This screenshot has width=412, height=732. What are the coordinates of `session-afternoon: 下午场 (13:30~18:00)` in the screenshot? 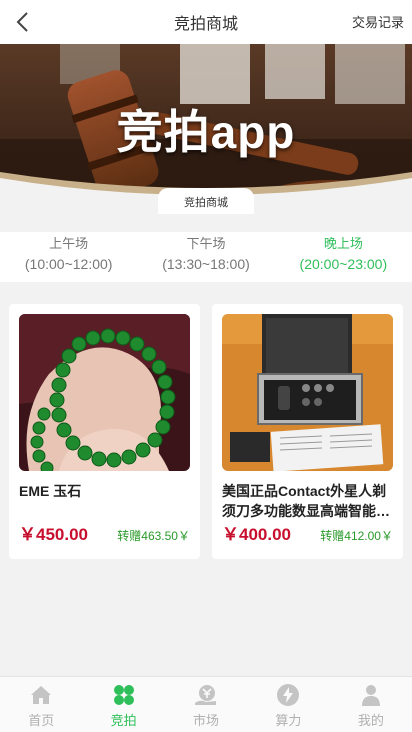 It's located at (205, 257).